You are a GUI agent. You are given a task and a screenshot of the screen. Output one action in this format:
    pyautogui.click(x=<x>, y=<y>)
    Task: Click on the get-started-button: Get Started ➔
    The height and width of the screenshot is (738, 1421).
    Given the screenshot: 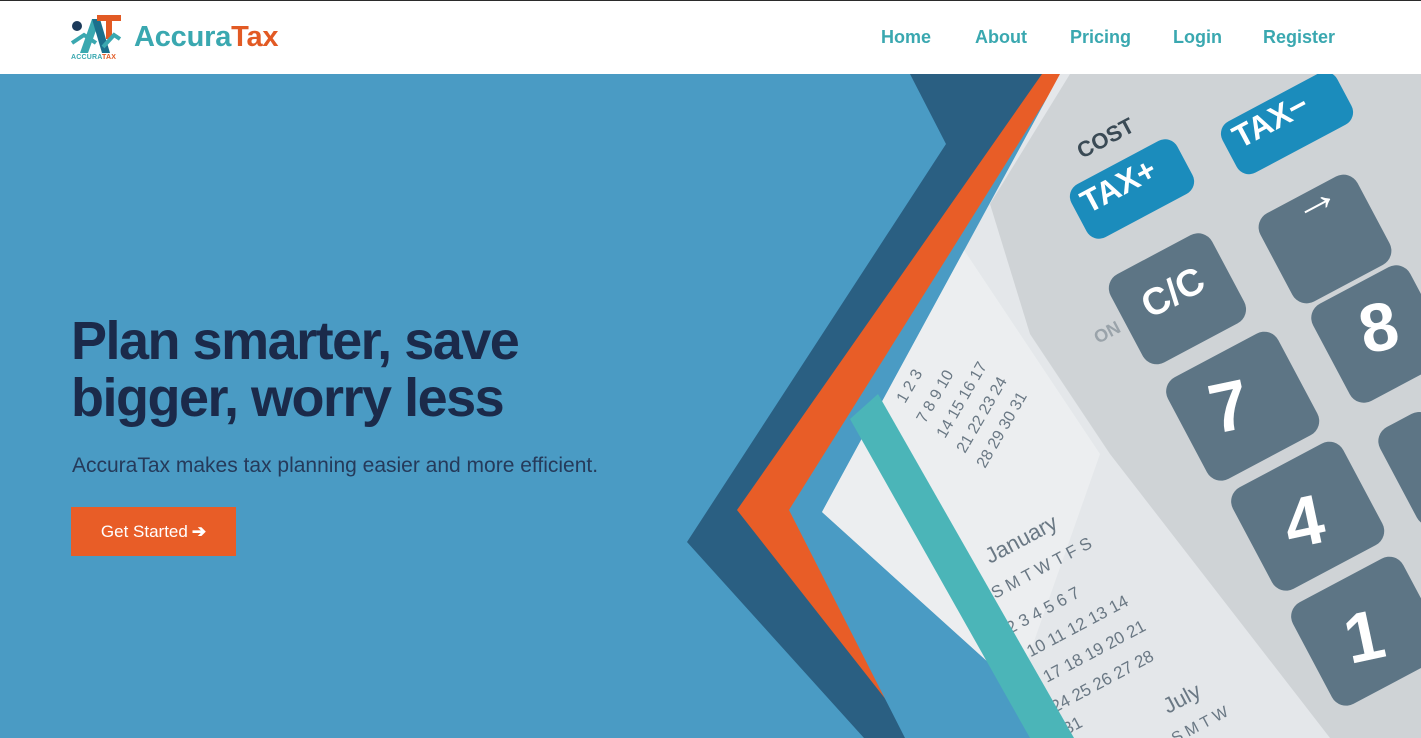 What is the action you would take?
    pyautogui.click(x=153, y=531)
    